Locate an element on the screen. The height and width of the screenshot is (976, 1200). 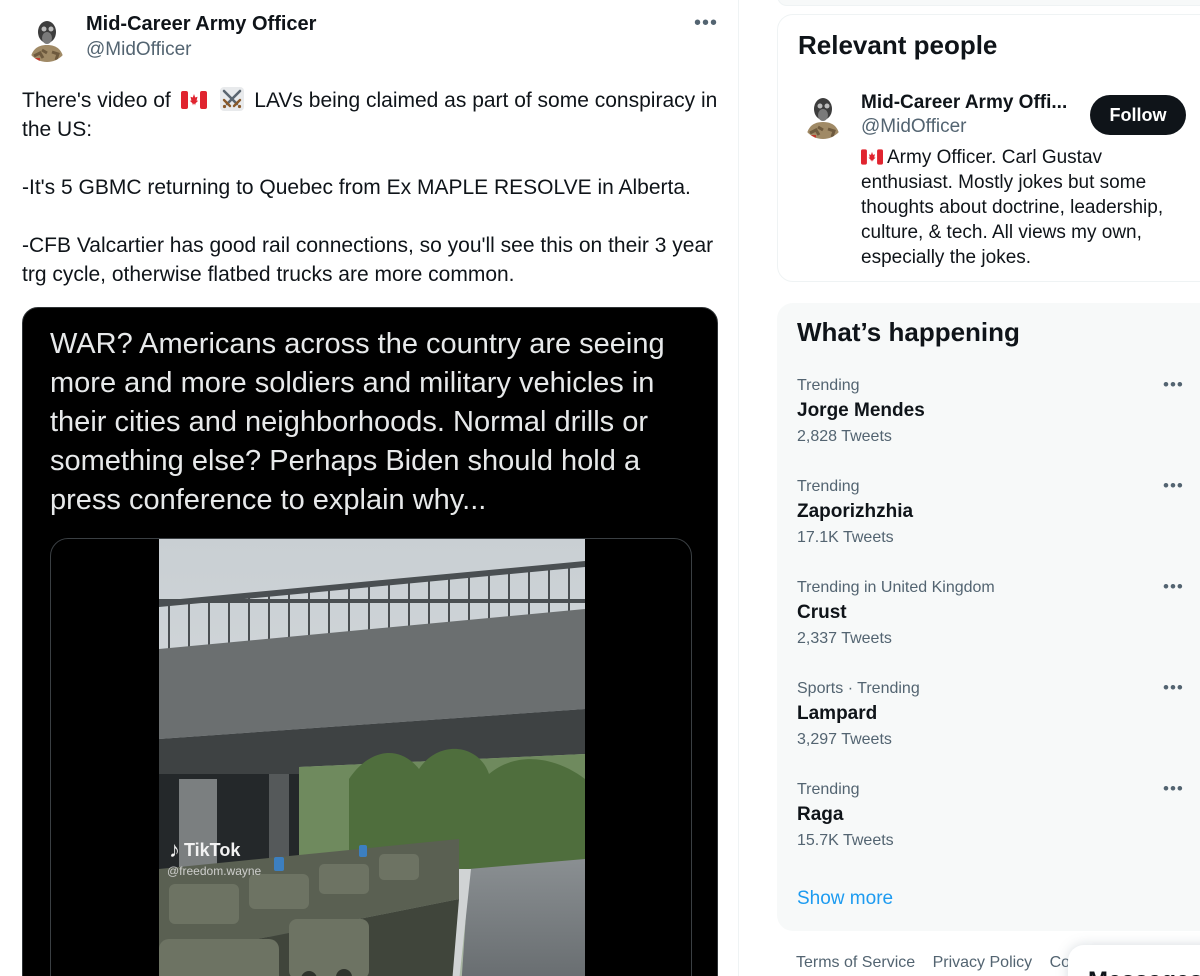
tweet-text-start: There's video of is located at coordinates (96, 100).